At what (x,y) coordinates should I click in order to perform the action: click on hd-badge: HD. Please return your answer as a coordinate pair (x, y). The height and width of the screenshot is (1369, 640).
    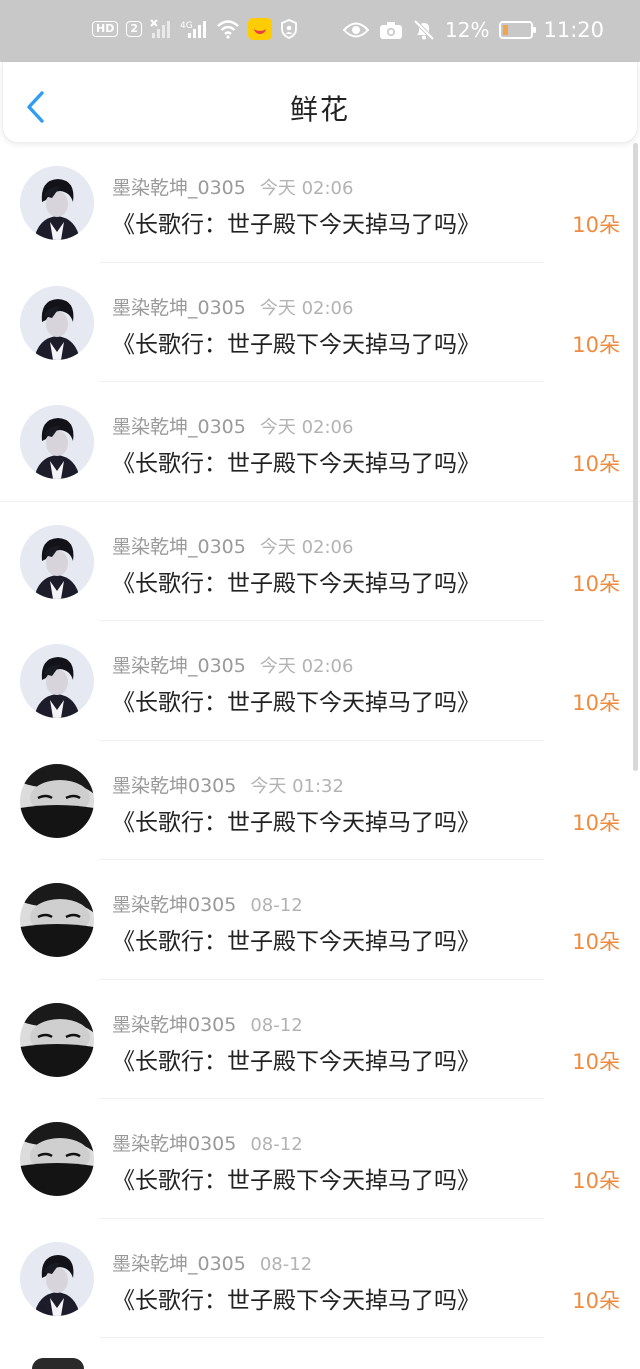
    Looking at the image, I should click on (105, 29).